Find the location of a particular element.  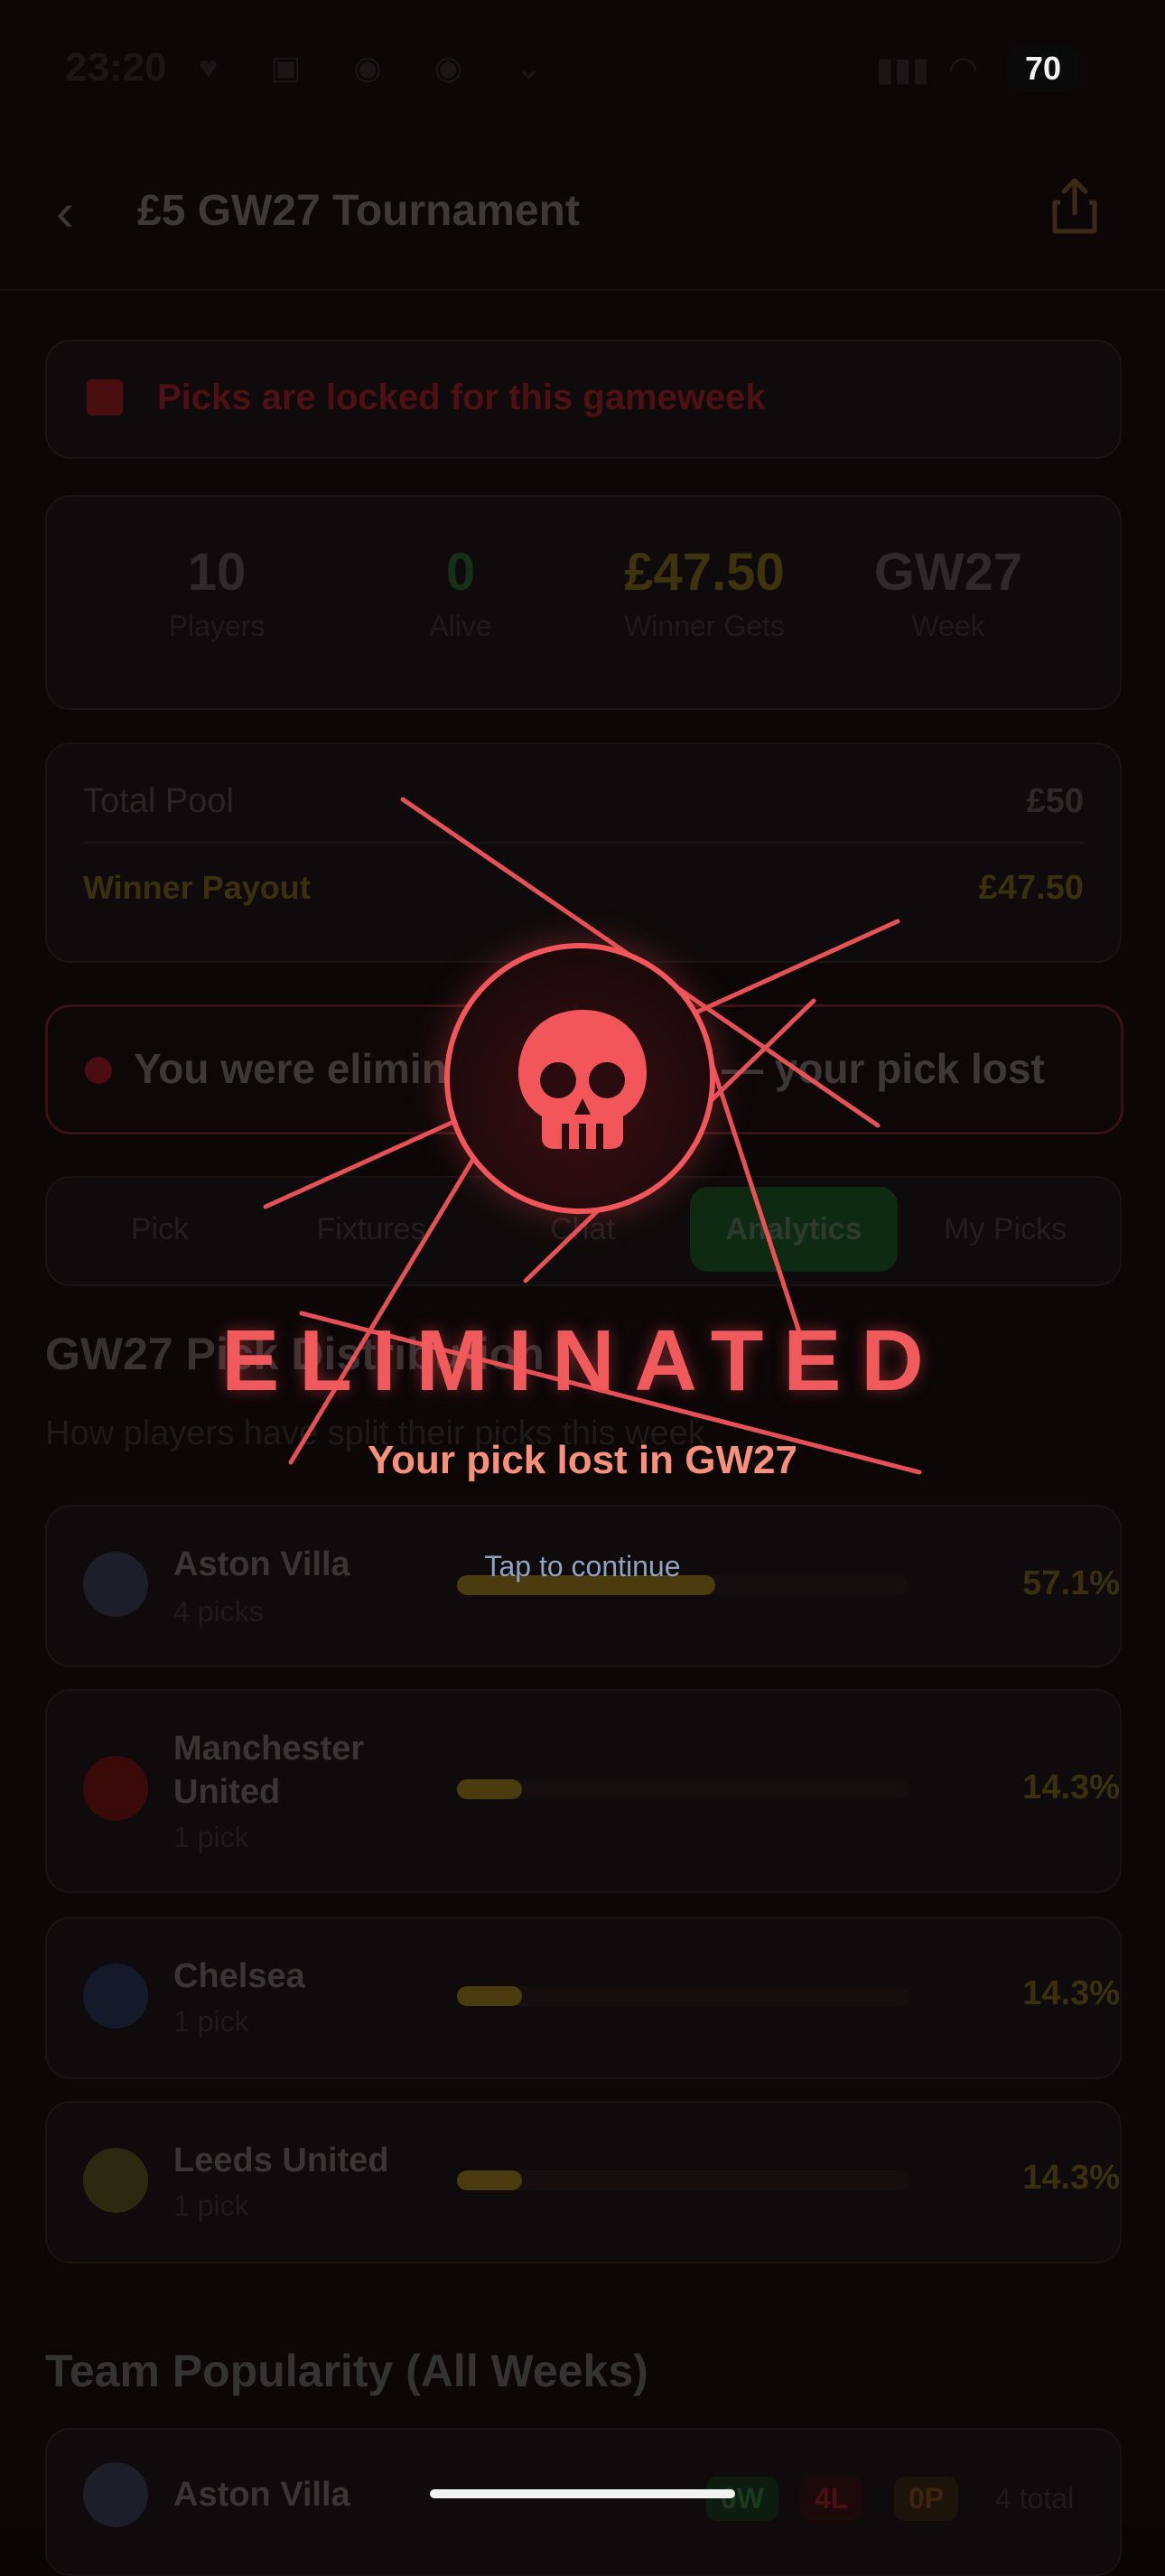

skull-icon is located at coordinates (582, 1084).